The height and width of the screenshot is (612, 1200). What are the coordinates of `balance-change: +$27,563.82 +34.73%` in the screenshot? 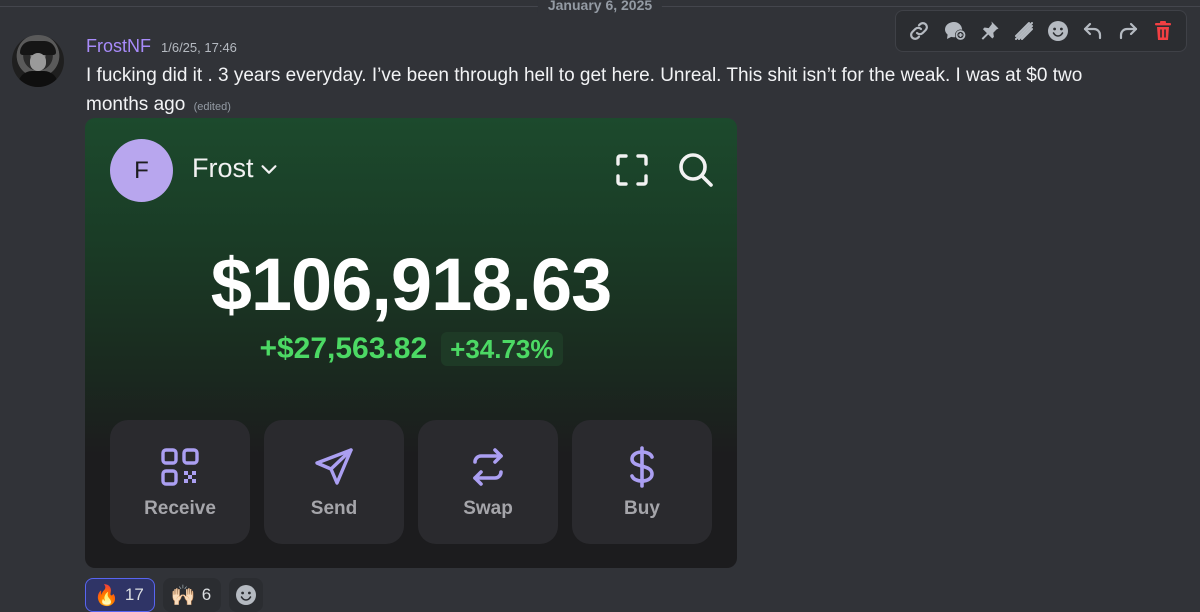 It's located at (411, 349).